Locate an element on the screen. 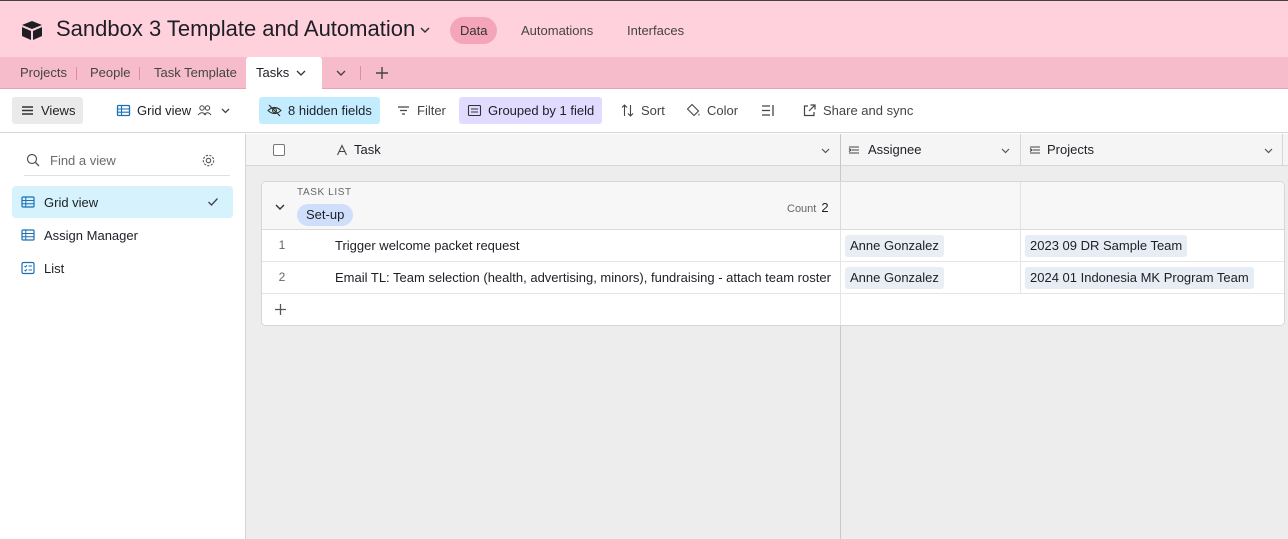 The height and width of the screenshot is (539, 1288). sidebar-view-label: Grid view is located at coordinates (71, 202).